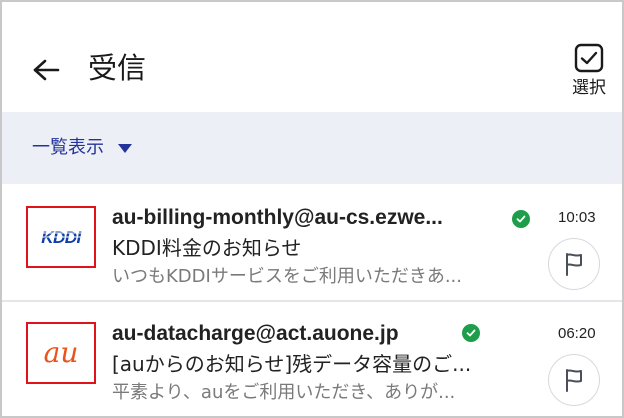  I want to click on mail-subject: KDDI料金のお知らせ, so click(207, 248).